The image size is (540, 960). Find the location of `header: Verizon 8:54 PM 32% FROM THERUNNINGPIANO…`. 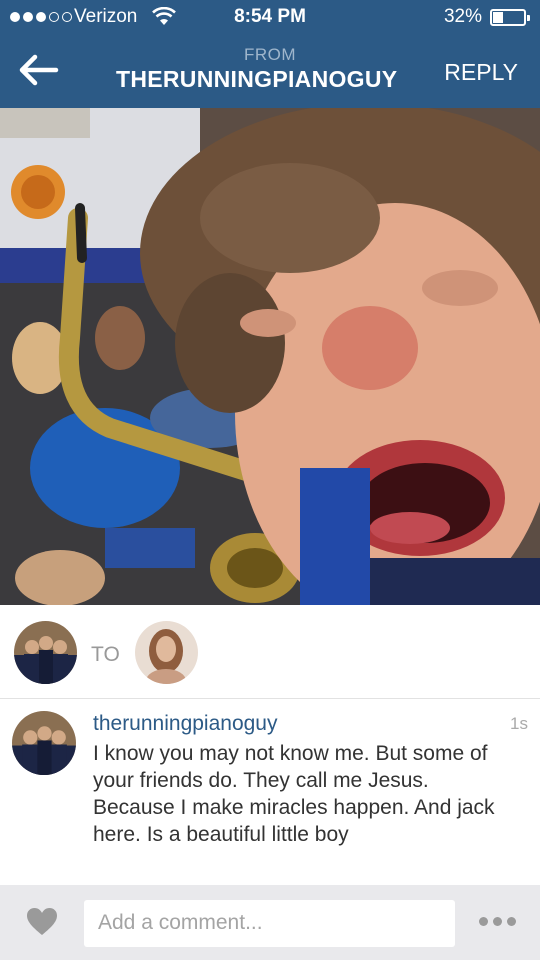

header: Verizon 8:54 PM 32% FROM THERUNNINGPIANO… is located at coordinates (270, 54).